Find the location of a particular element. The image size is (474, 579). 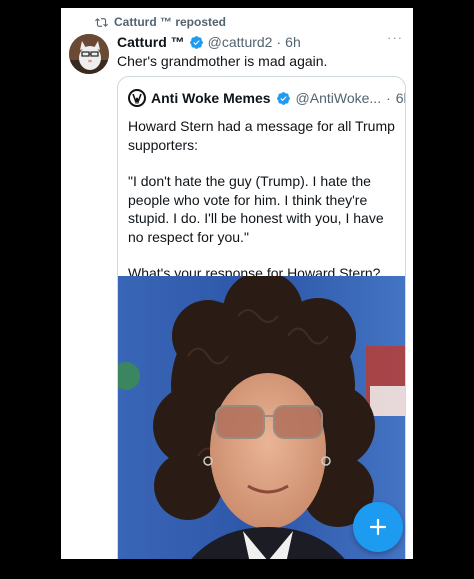

logo-icon is located at coordinates (137, 98).